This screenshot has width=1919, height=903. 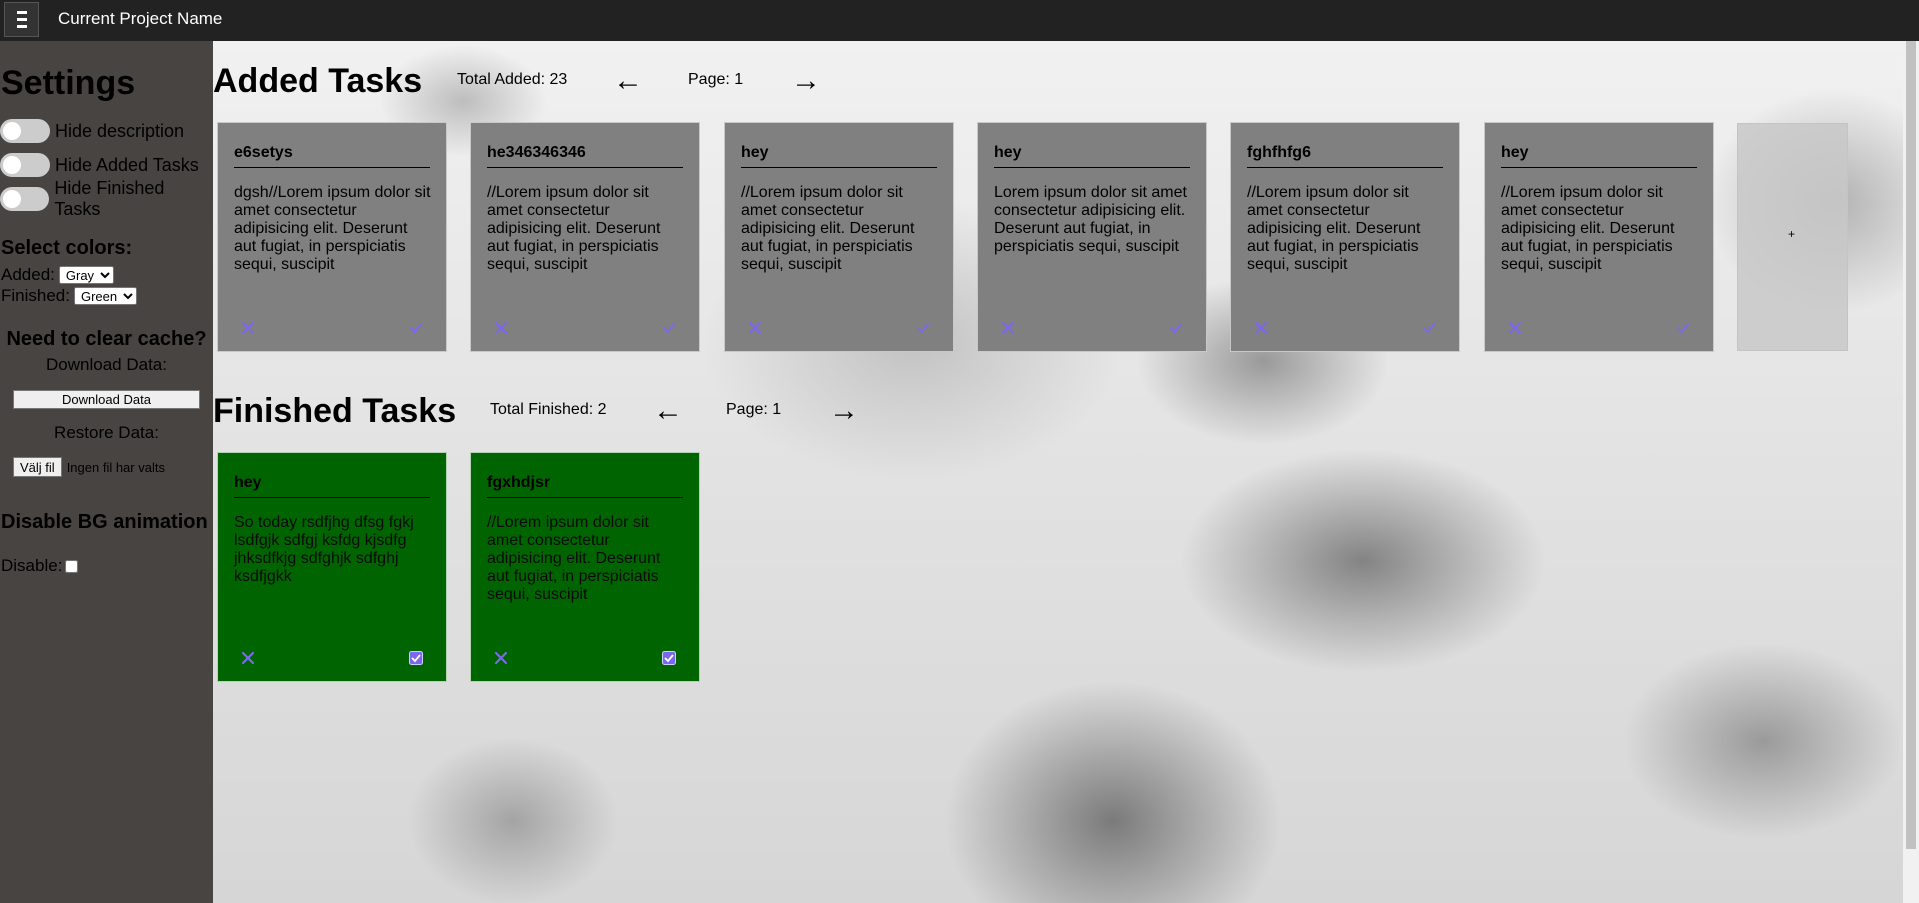 I want to click on restore-file-row: Välj fil Ingen fil har valts, so click(x=89, y=467).